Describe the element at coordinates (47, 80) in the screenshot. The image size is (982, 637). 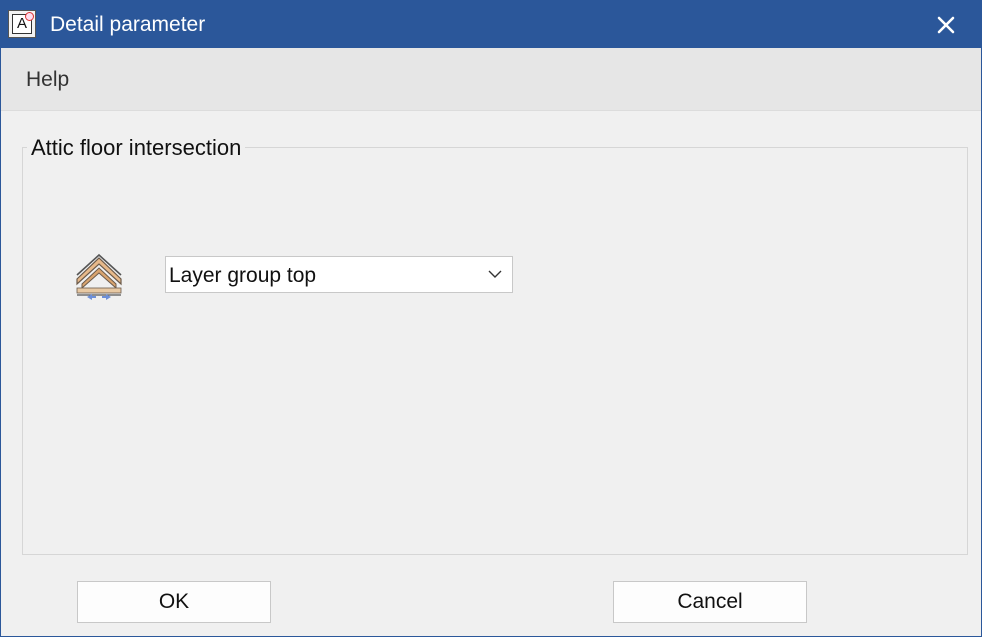
I see `menu-item-help: Help` at that location.